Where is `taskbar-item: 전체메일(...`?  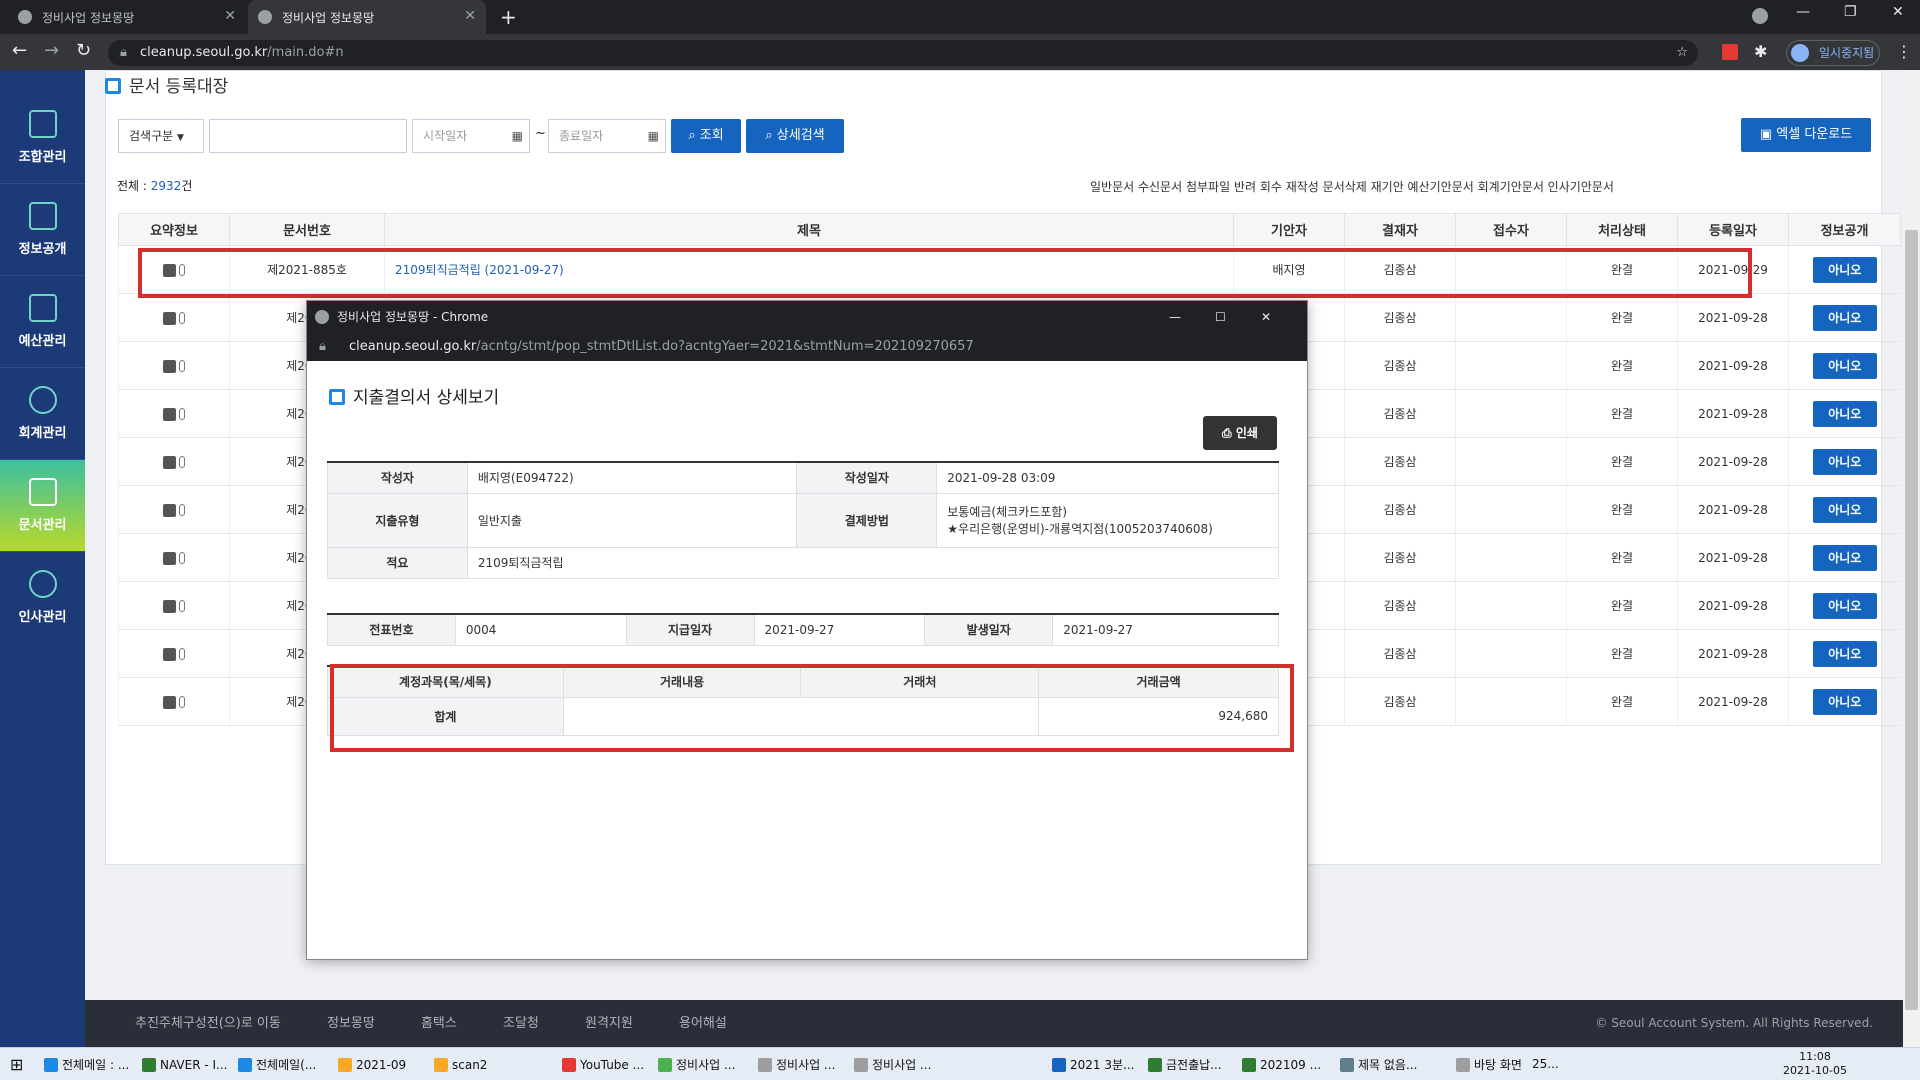 taskbar-item: 전체메일(... is located at coordinates (282, 1065).